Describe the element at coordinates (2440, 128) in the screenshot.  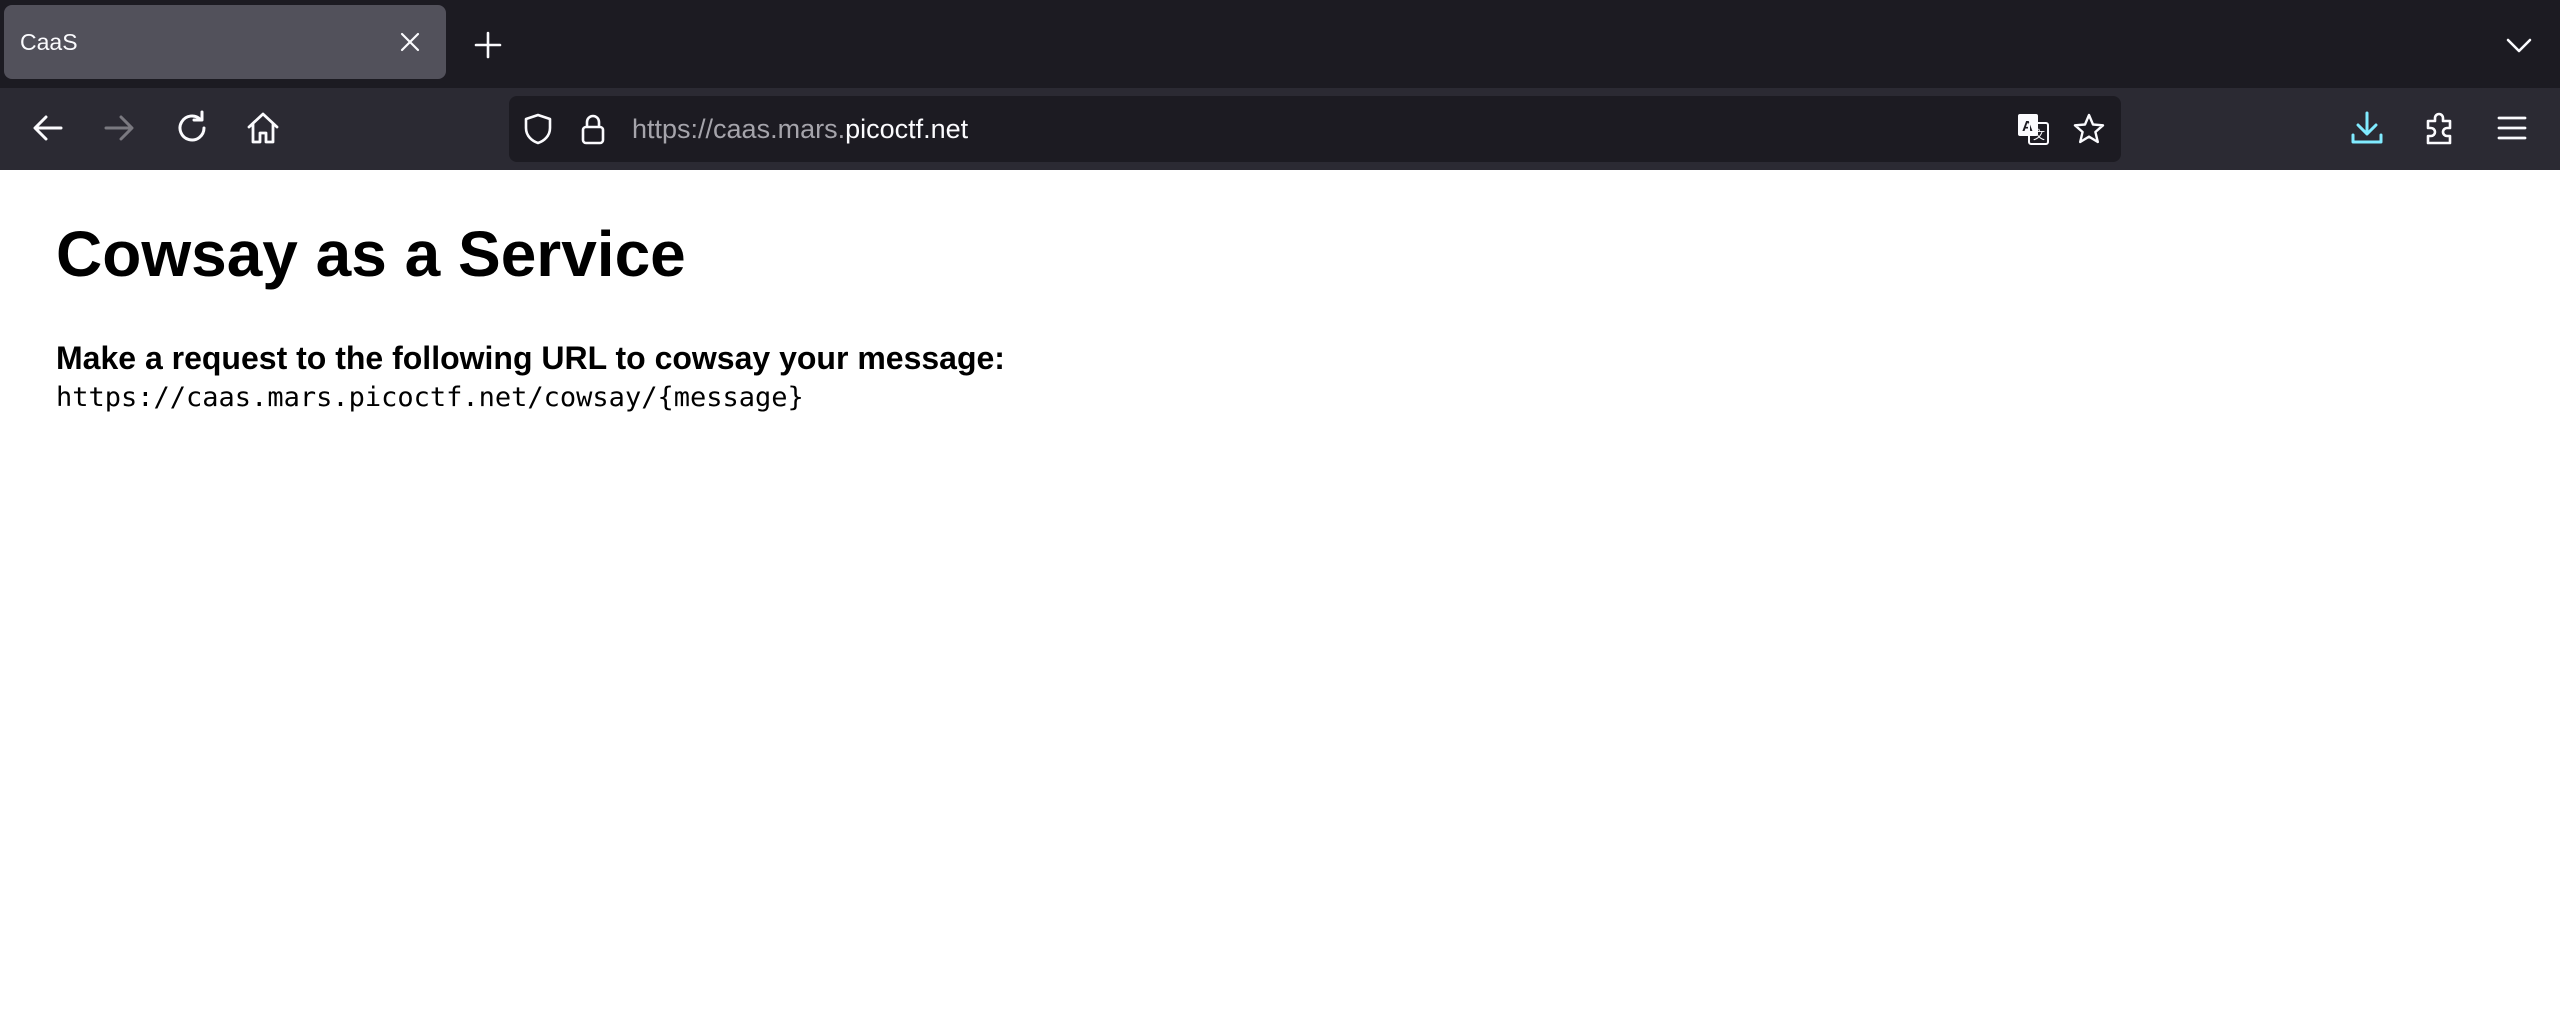
I see `puzzle-icon` at that location.